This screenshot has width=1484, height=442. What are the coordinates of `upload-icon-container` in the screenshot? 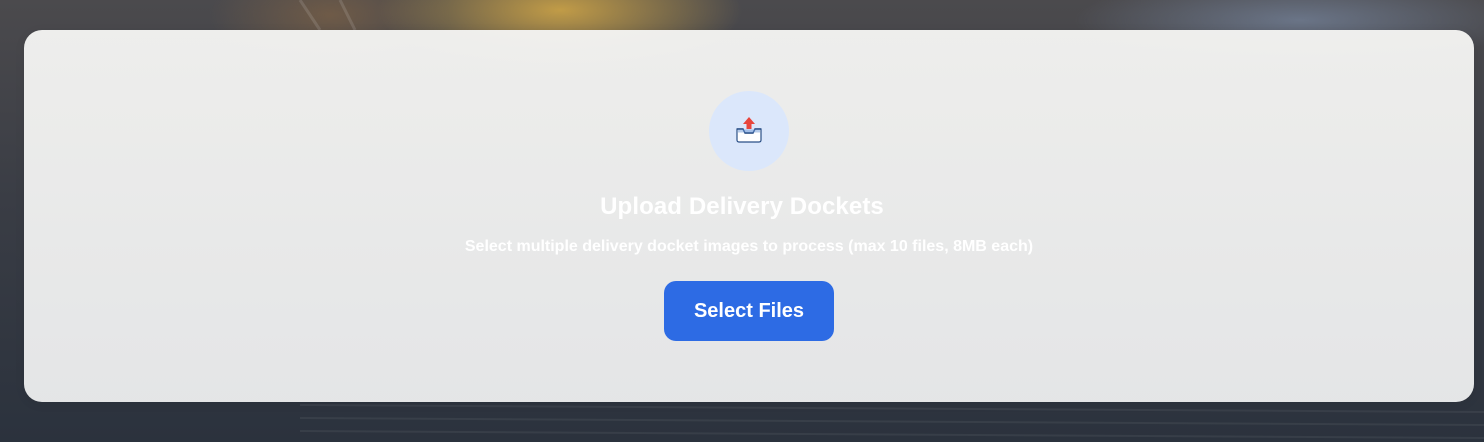 It's located at (749, 131).